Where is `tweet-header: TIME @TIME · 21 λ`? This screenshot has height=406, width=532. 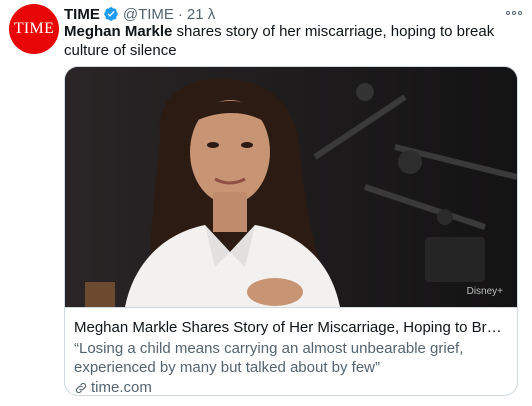
tweet-header: TIME @TIME · 21 λ is located at coordinates (139, 14).